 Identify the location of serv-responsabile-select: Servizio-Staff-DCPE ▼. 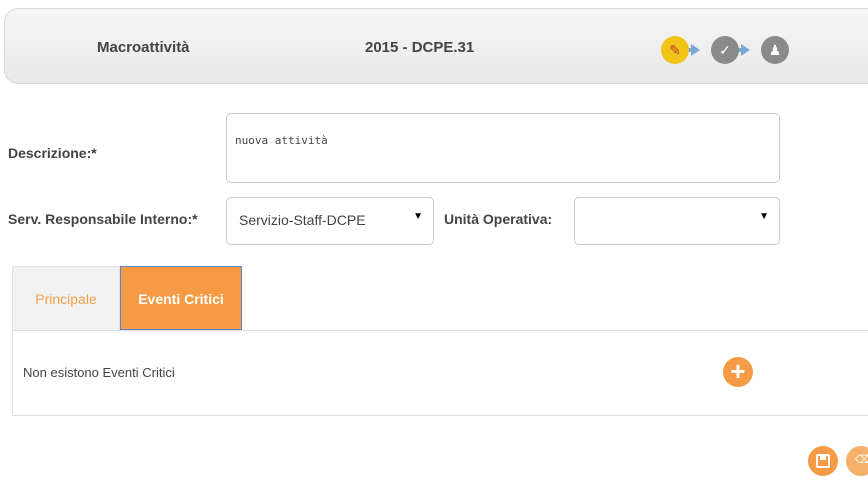
(330, 221).